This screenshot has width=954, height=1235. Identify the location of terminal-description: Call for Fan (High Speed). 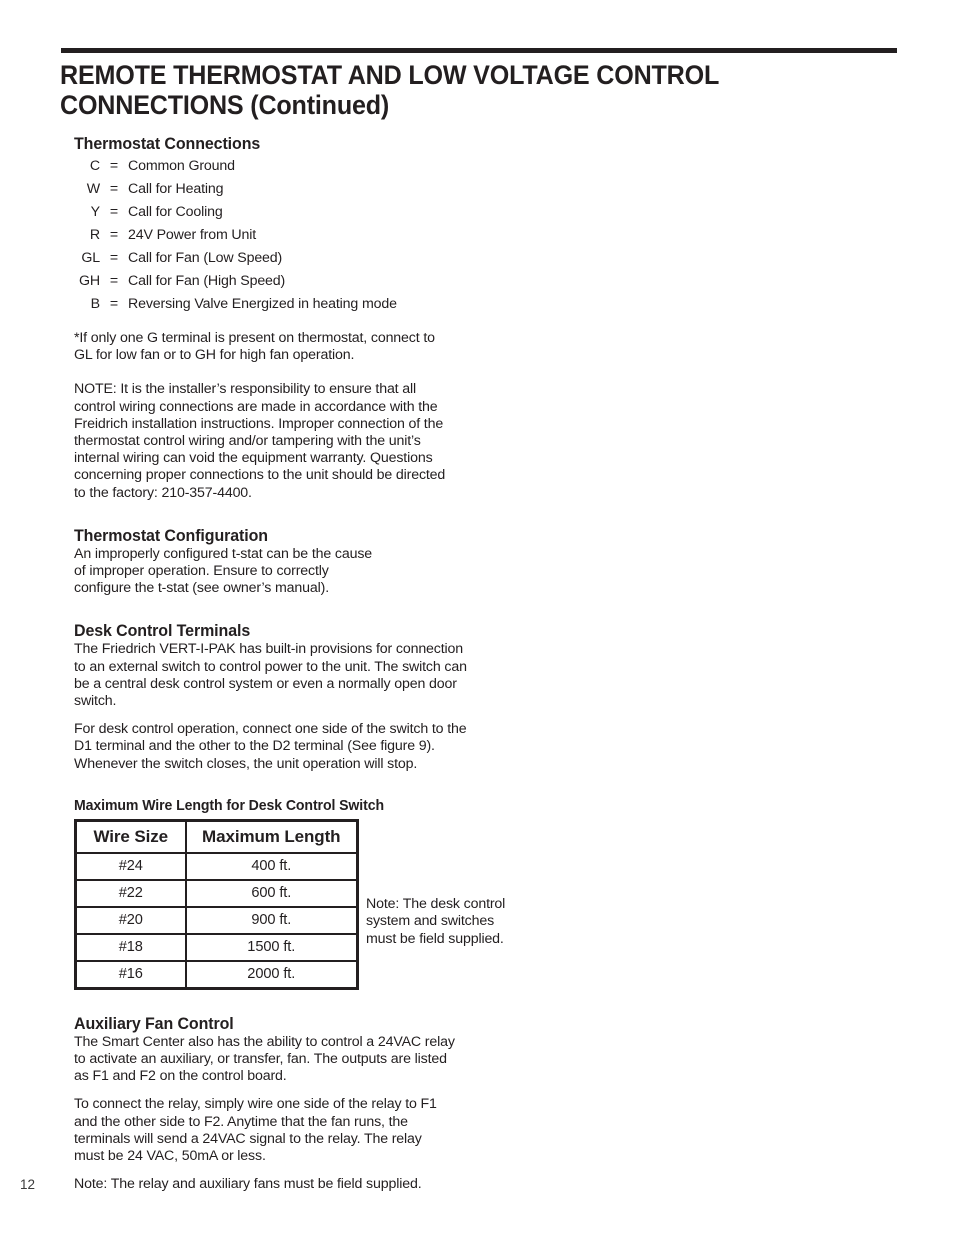
(207, 281).